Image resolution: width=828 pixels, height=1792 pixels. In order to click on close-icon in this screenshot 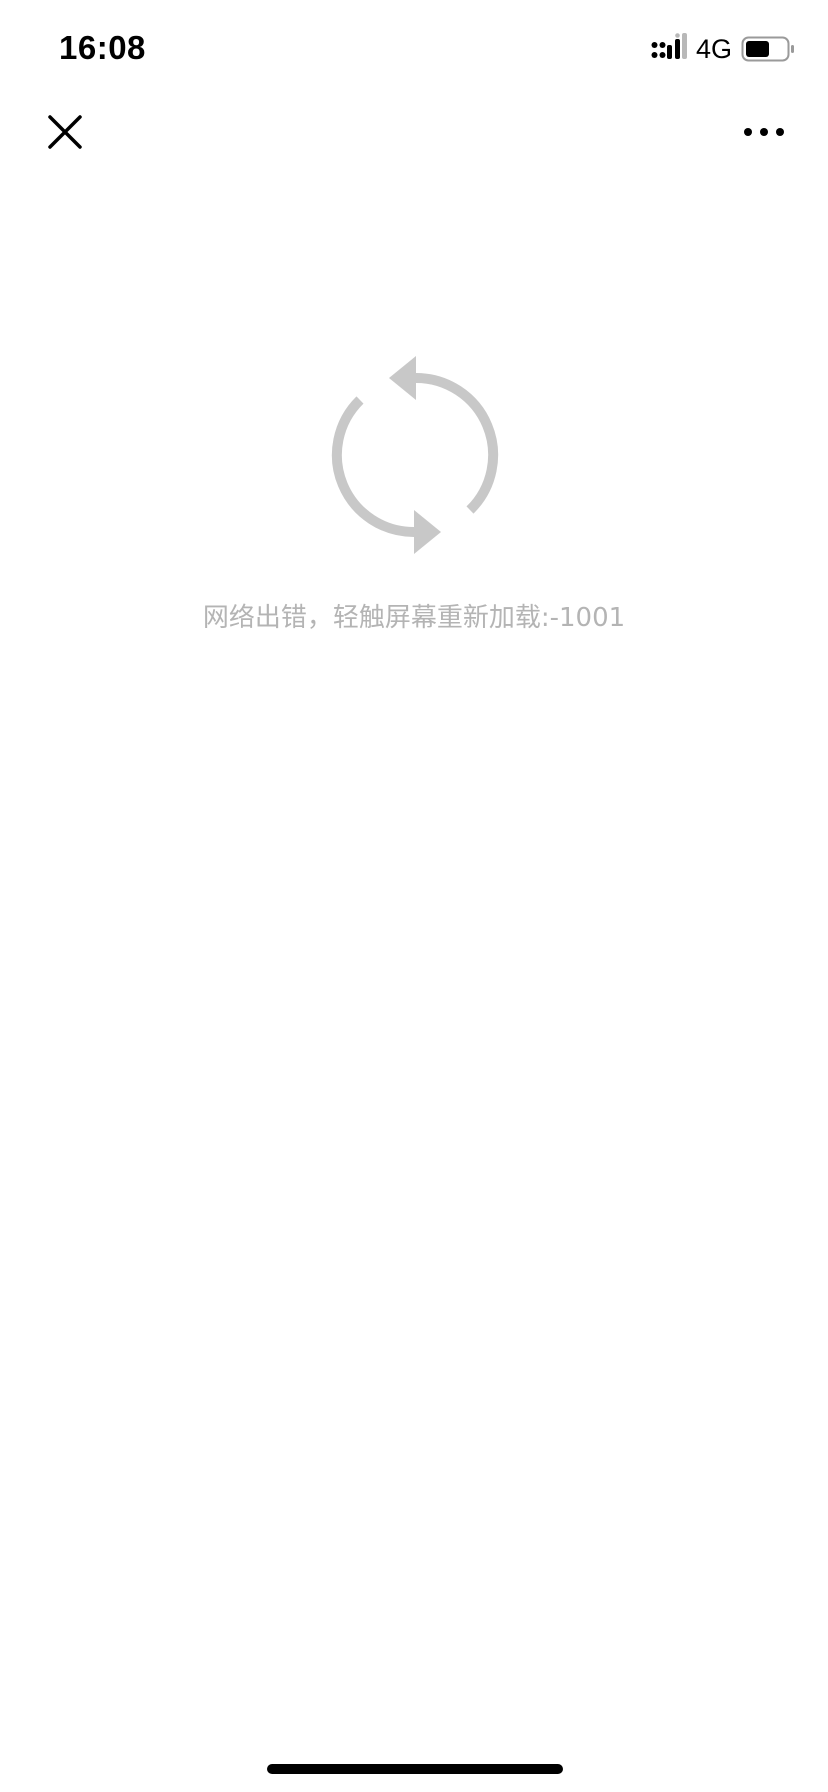, I will do `click(65, 132)`.